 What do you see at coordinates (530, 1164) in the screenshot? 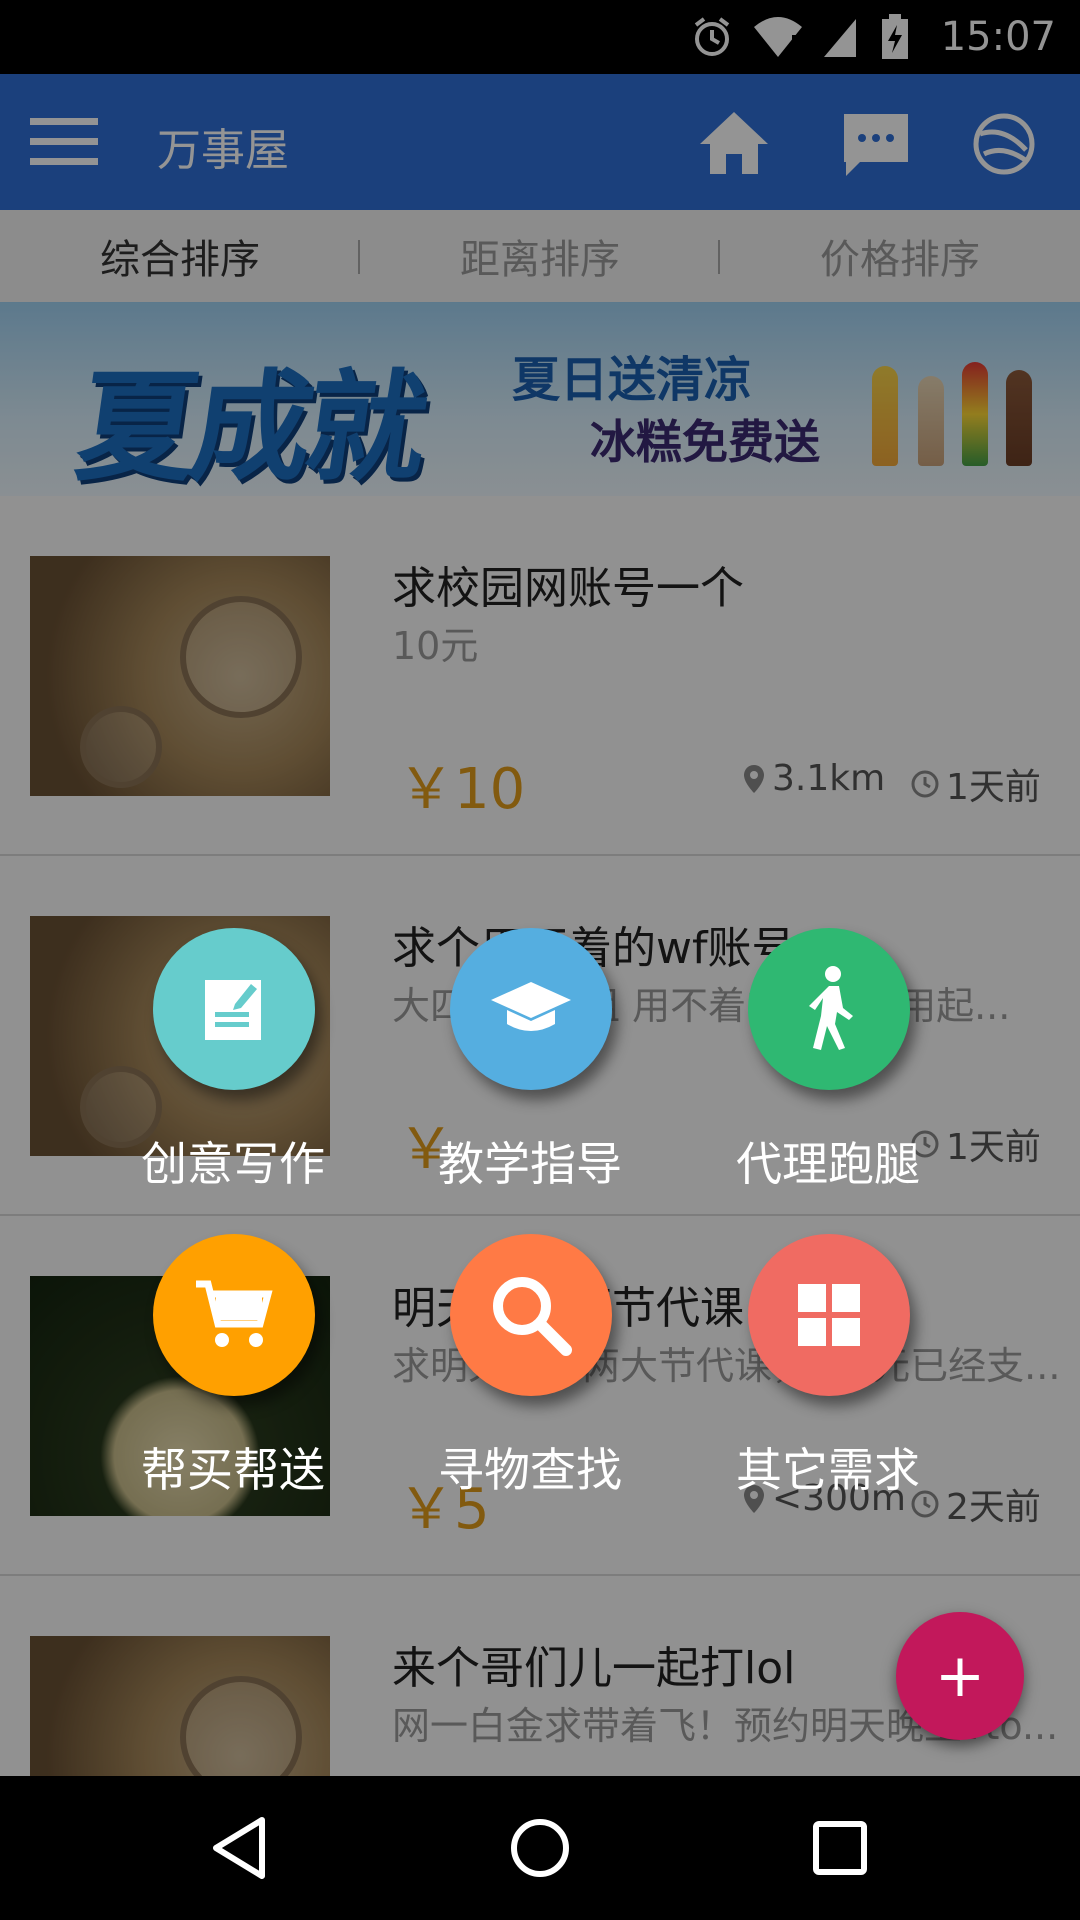
I see `category-label: 教学指导` at bounding box center [530, 1164].